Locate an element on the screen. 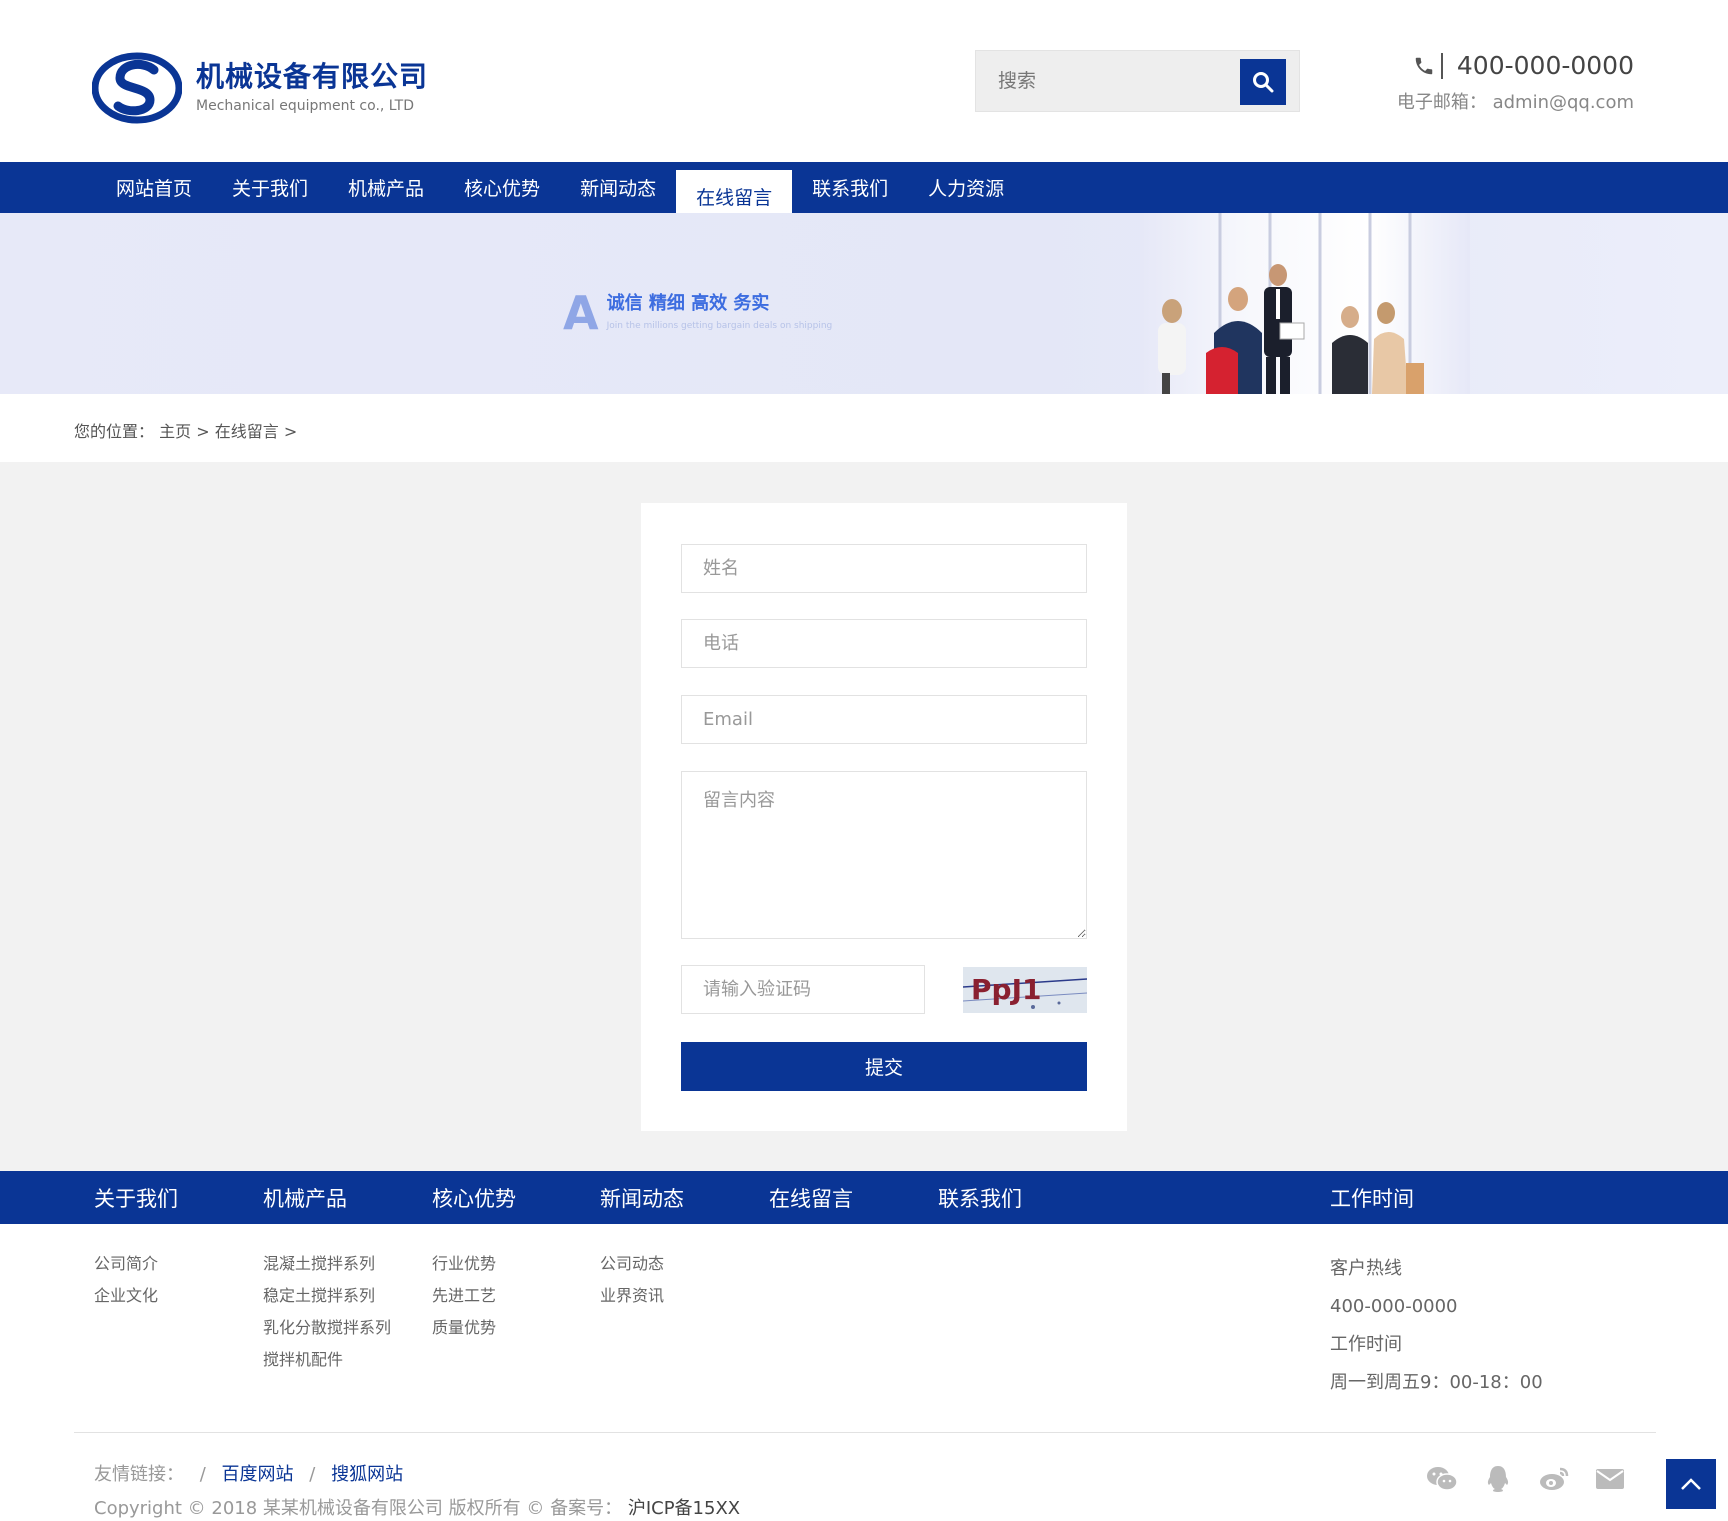  captcha-input is located at coordinates (803, 989).